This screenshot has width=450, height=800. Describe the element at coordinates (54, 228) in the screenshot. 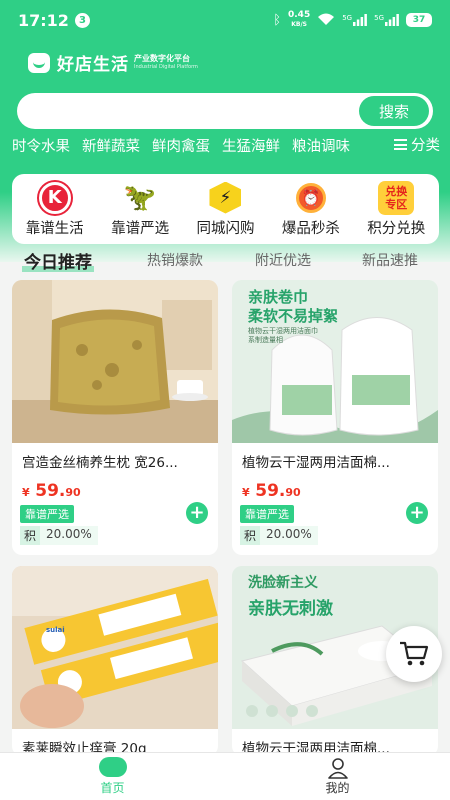

I see `quick-item-label: 靠谱生活` at that location.